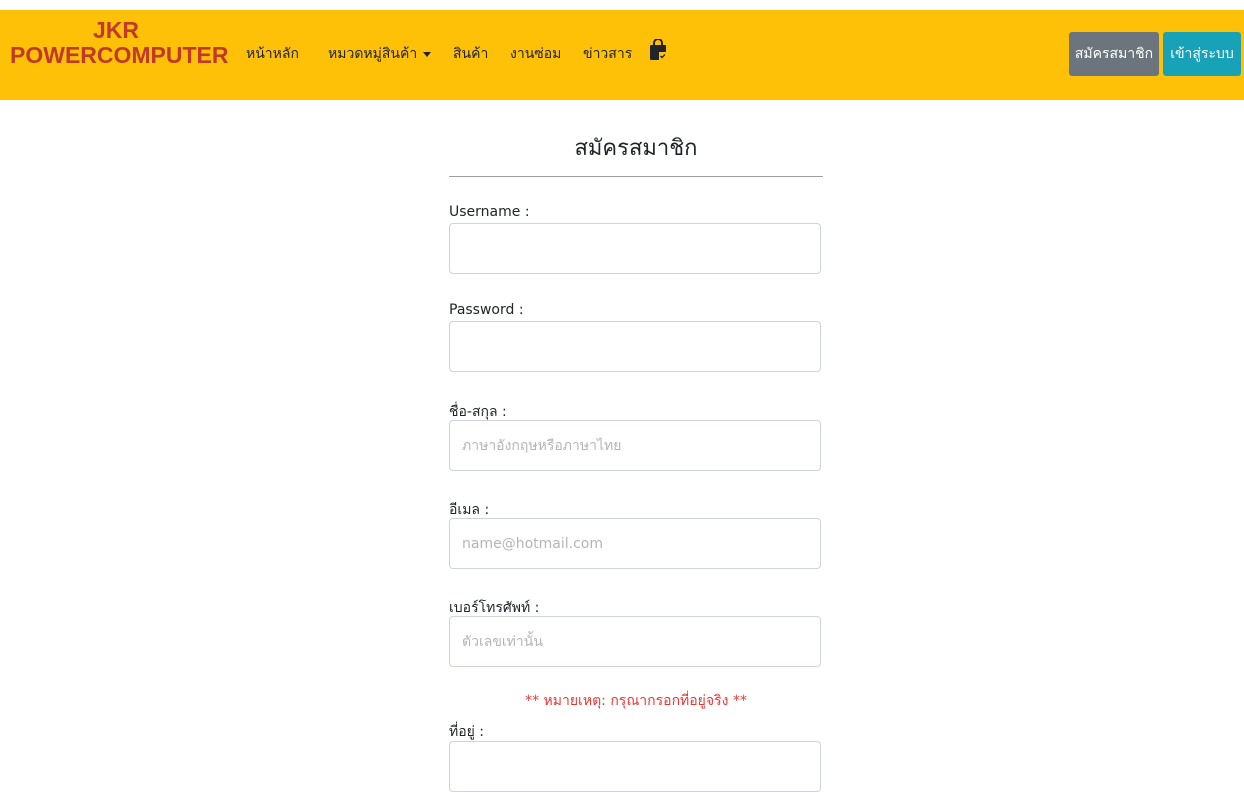 This screenshot has width=1244, height=792. What do you see at coordinates (636, 701) in the screenshot?
I see `address-note: ** หมายเหตุ: กรุณากรอกที่อยู่จริง **` at bounding box center [636, 701].